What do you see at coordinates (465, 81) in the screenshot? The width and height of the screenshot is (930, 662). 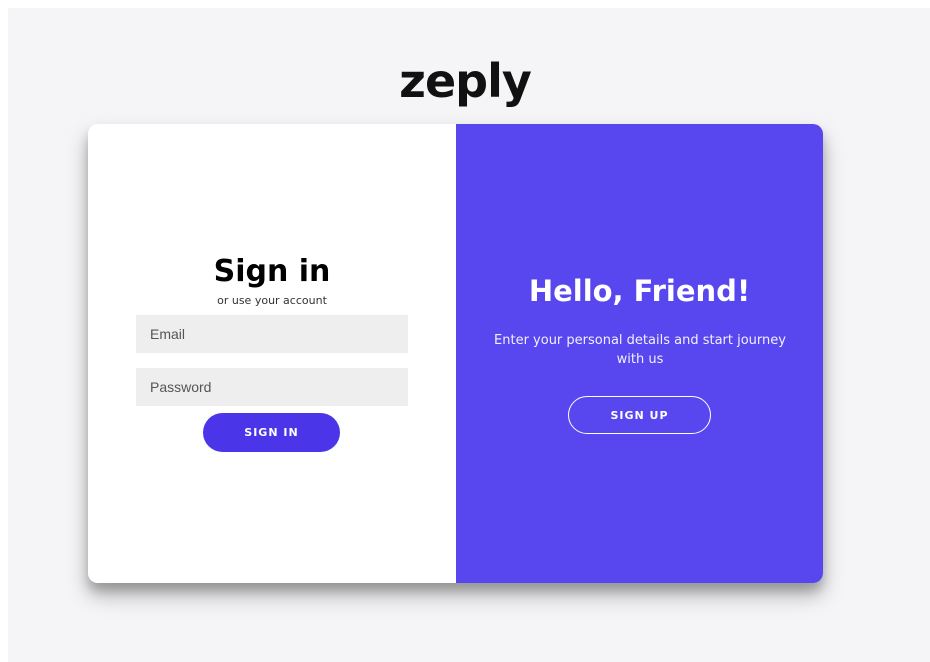 I see `brand-logo: zeply` at bounding box center [465, 81].